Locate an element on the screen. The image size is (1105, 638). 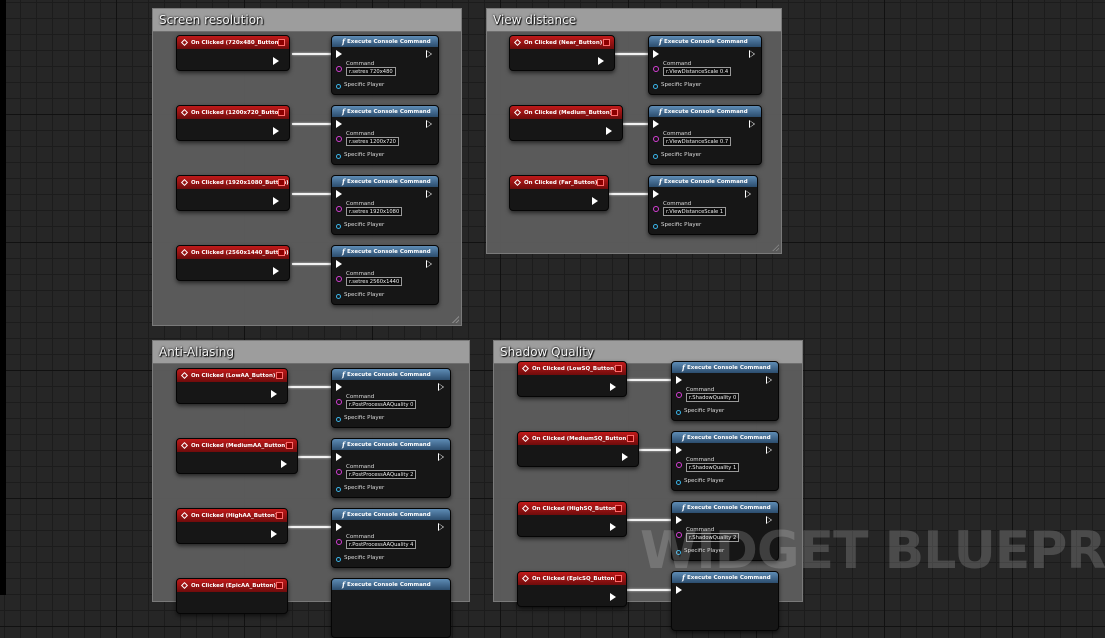
execute-console-command-node: f Execute Console Command is located at coordinates (391, 608).